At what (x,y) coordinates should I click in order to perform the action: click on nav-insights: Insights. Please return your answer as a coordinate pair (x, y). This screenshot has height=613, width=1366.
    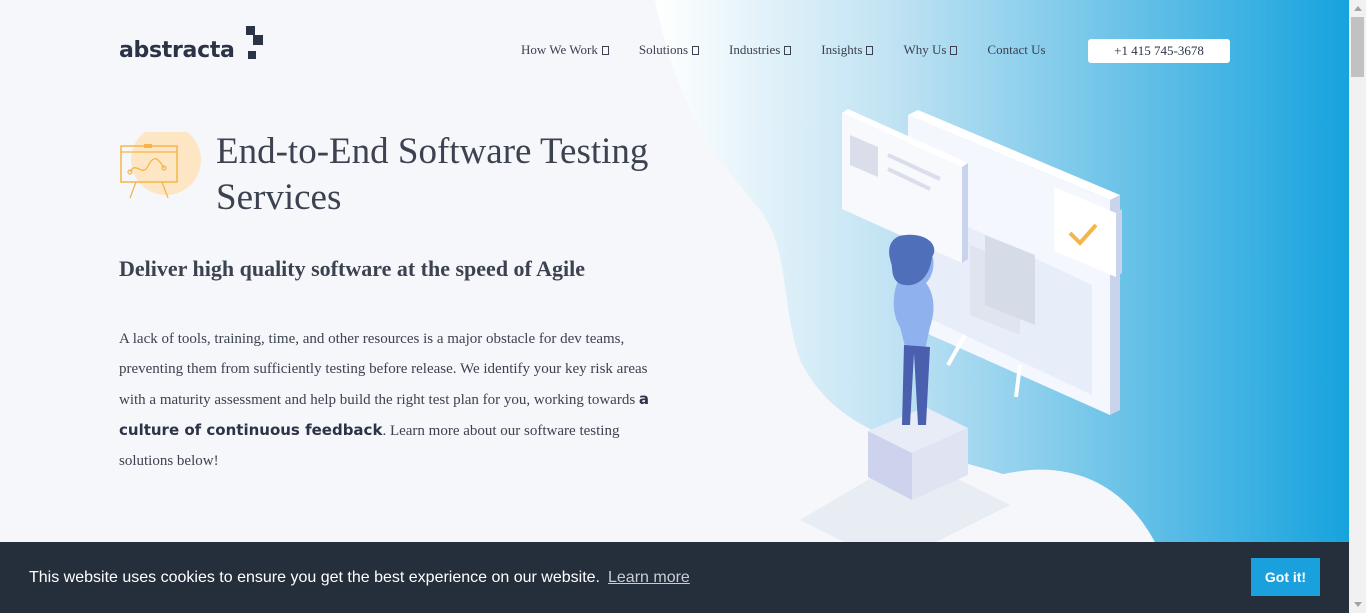
    Looking at the image, I should click on (847, 50).